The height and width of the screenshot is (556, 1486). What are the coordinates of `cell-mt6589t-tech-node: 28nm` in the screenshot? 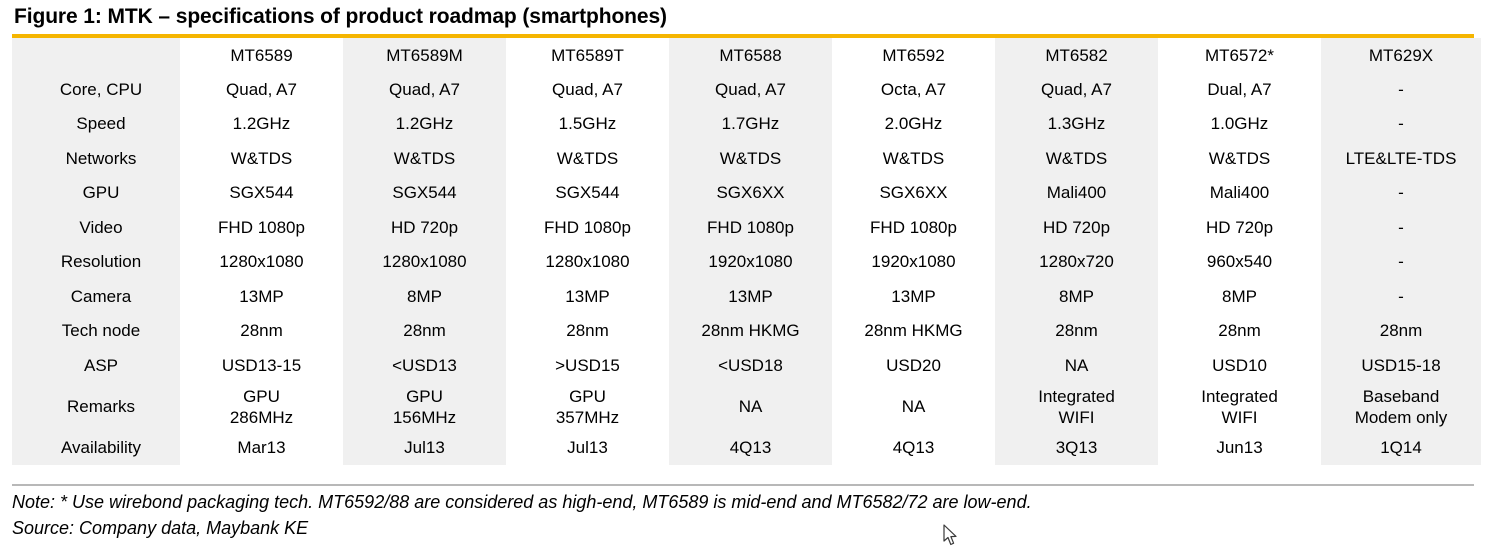 It's located at (587, 330).